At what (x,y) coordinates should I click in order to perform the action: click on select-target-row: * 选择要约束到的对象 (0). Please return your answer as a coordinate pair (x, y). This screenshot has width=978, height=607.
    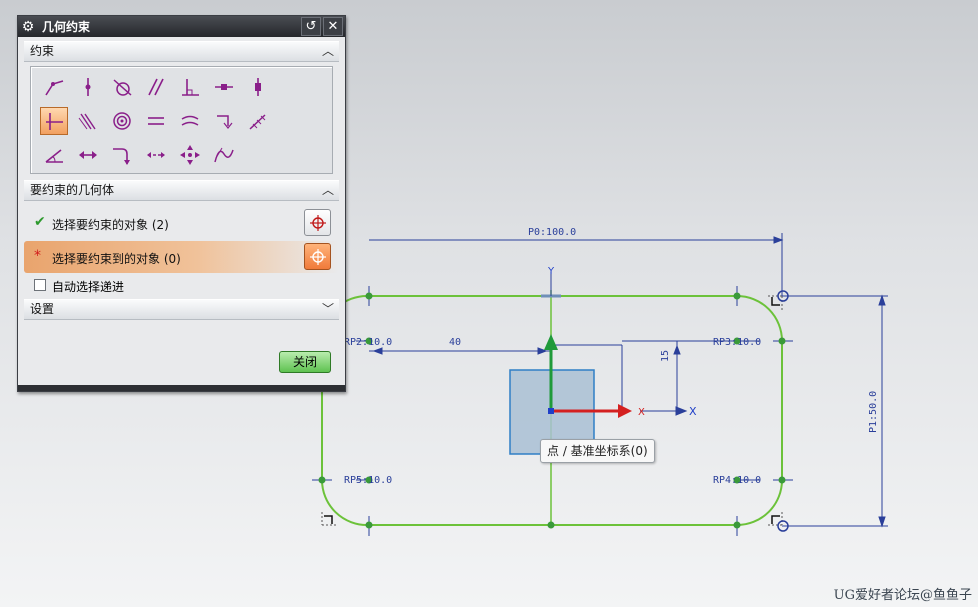
    Looking at the image, I should click on (181, 257).